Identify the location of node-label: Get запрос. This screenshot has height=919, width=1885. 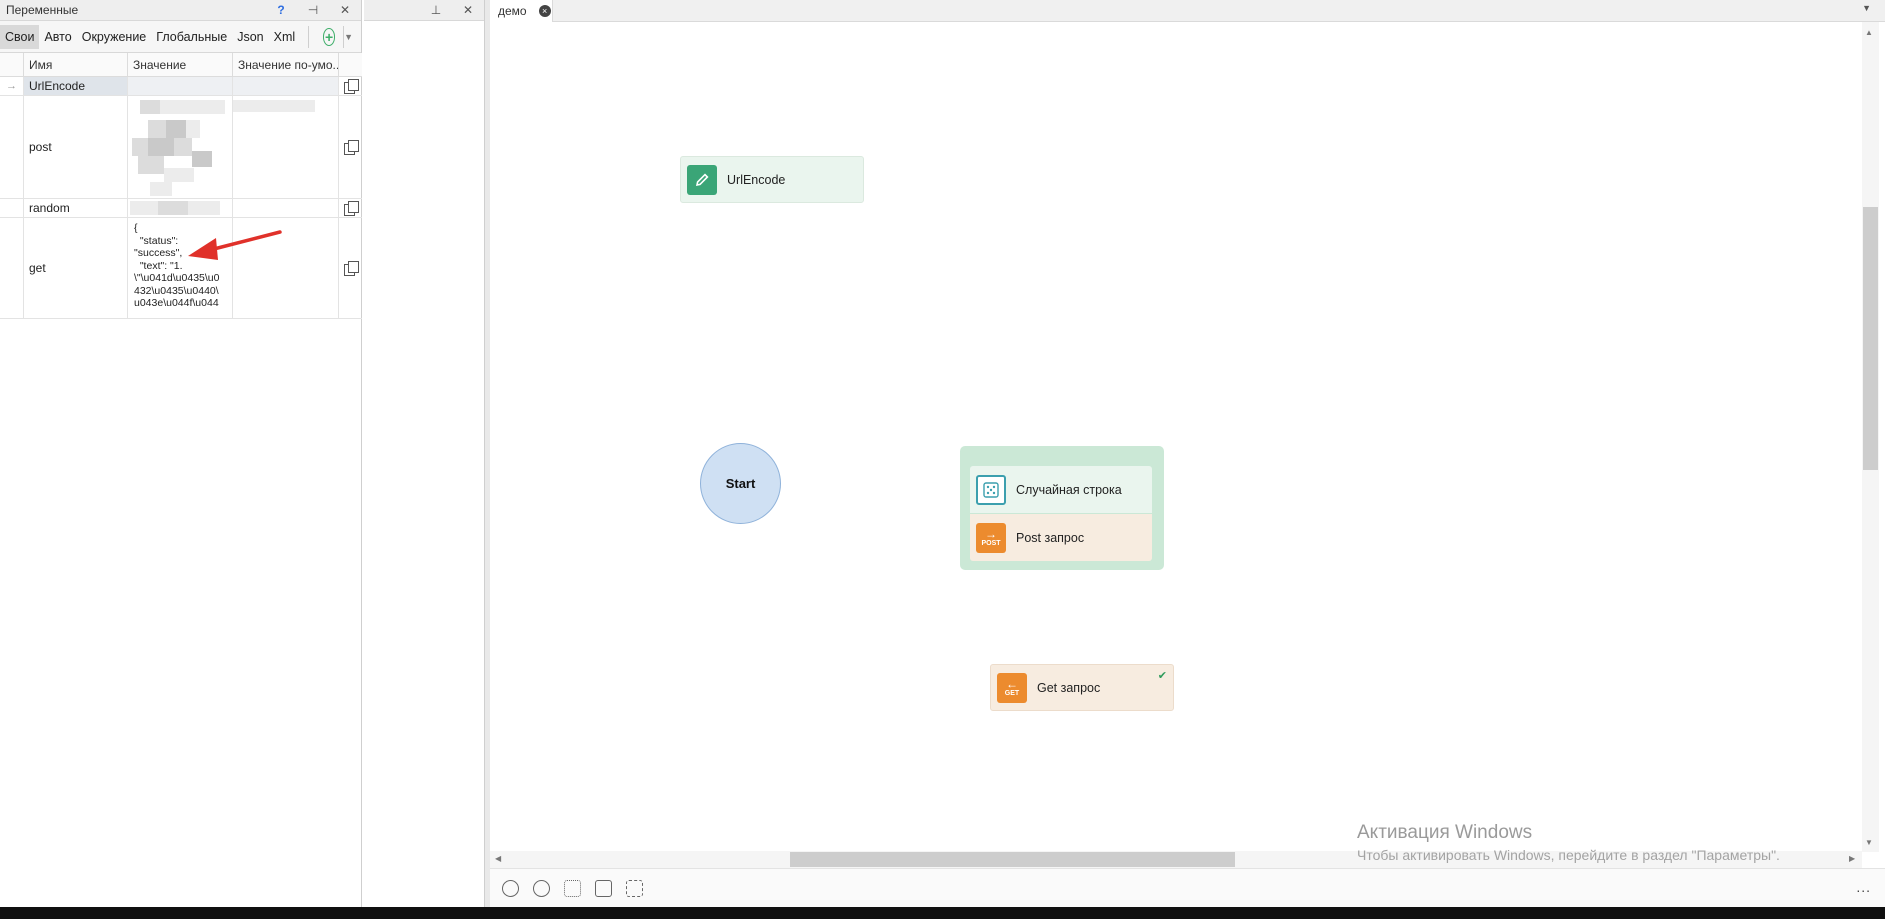
(1069, 687).